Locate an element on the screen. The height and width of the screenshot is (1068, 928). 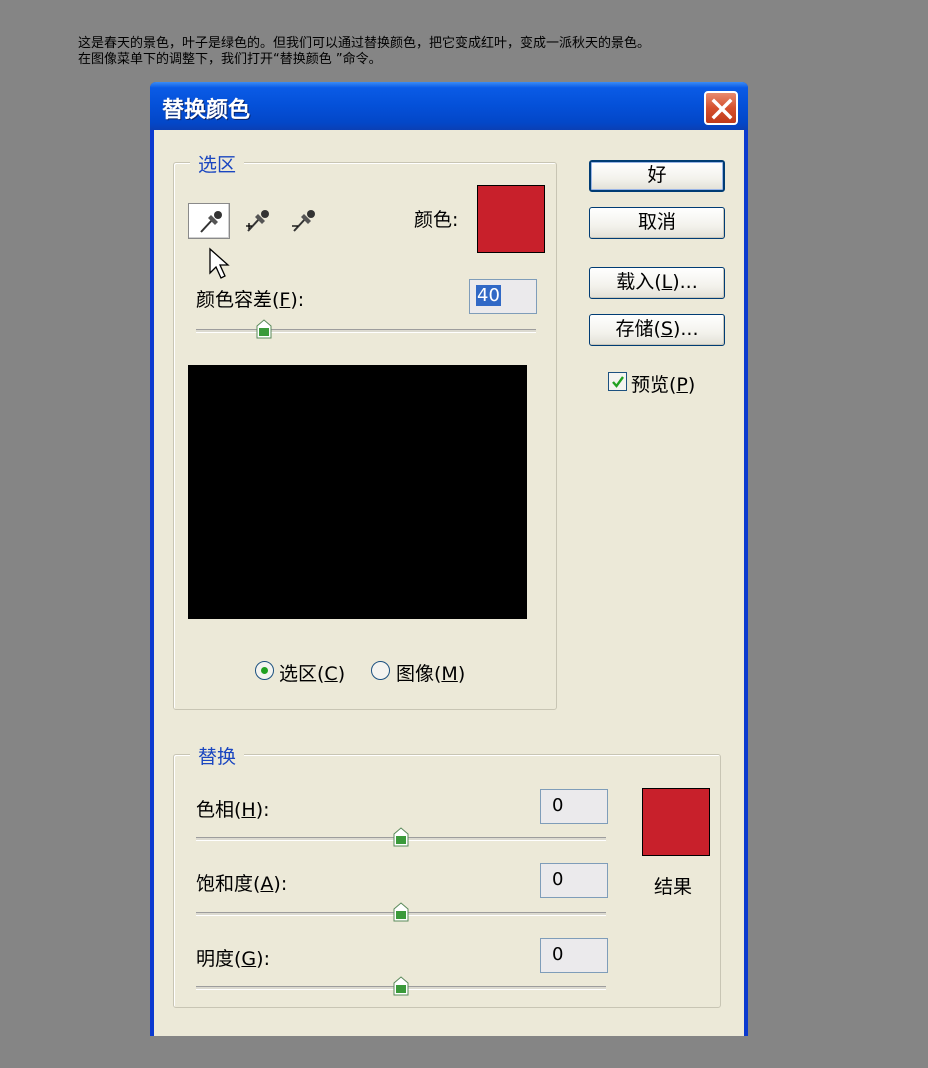
hue-input: 0 is located at coordinates (574, 806).